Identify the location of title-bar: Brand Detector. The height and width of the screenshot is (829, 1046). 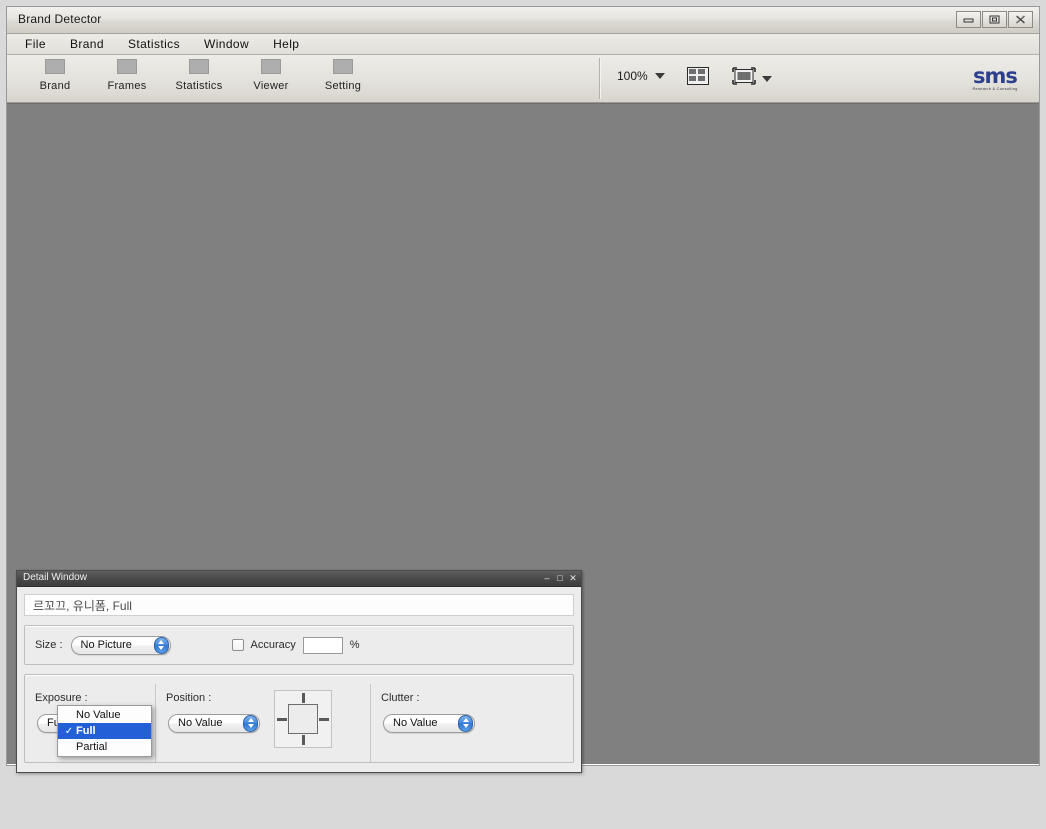
(523, 20).